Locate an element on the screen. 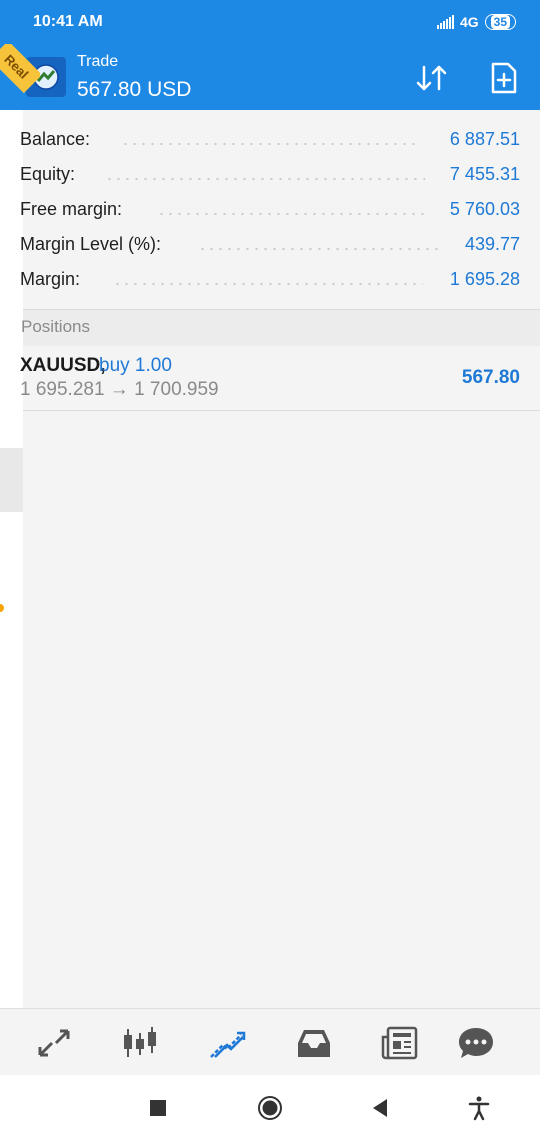 Image resolution: width=540 pixels, height=1140 pixels. battery-icon: 35 is located at coordinates (500, 22).